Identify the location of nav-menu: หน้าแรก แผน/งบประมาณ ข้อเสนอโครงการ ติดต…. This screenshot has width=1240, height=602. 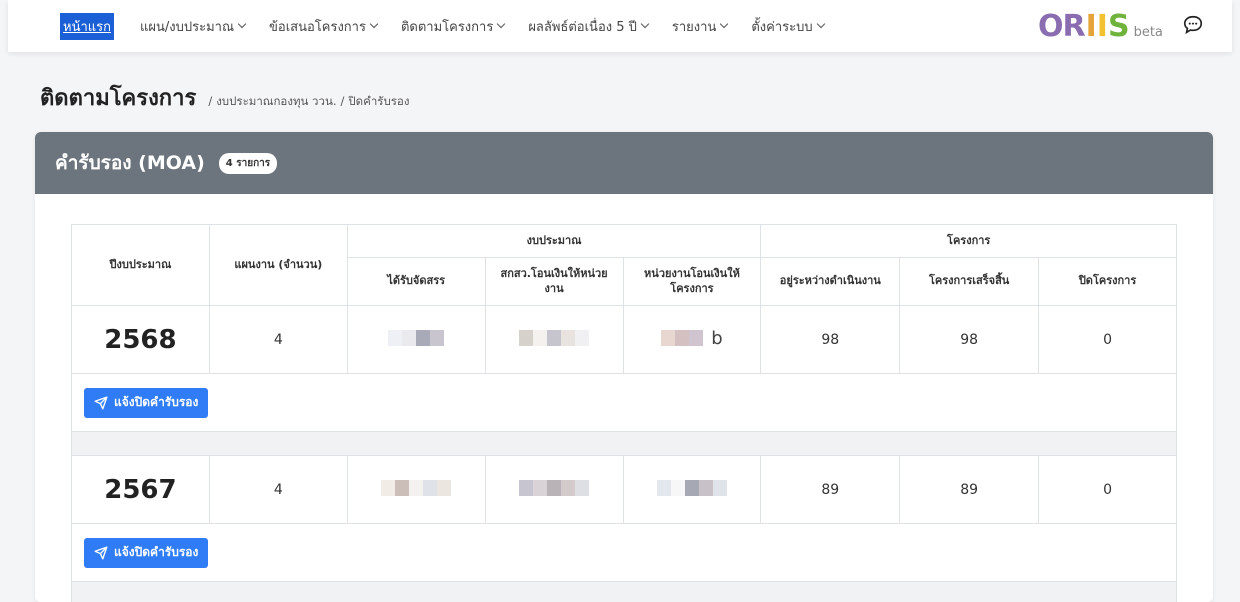
(454, 26).